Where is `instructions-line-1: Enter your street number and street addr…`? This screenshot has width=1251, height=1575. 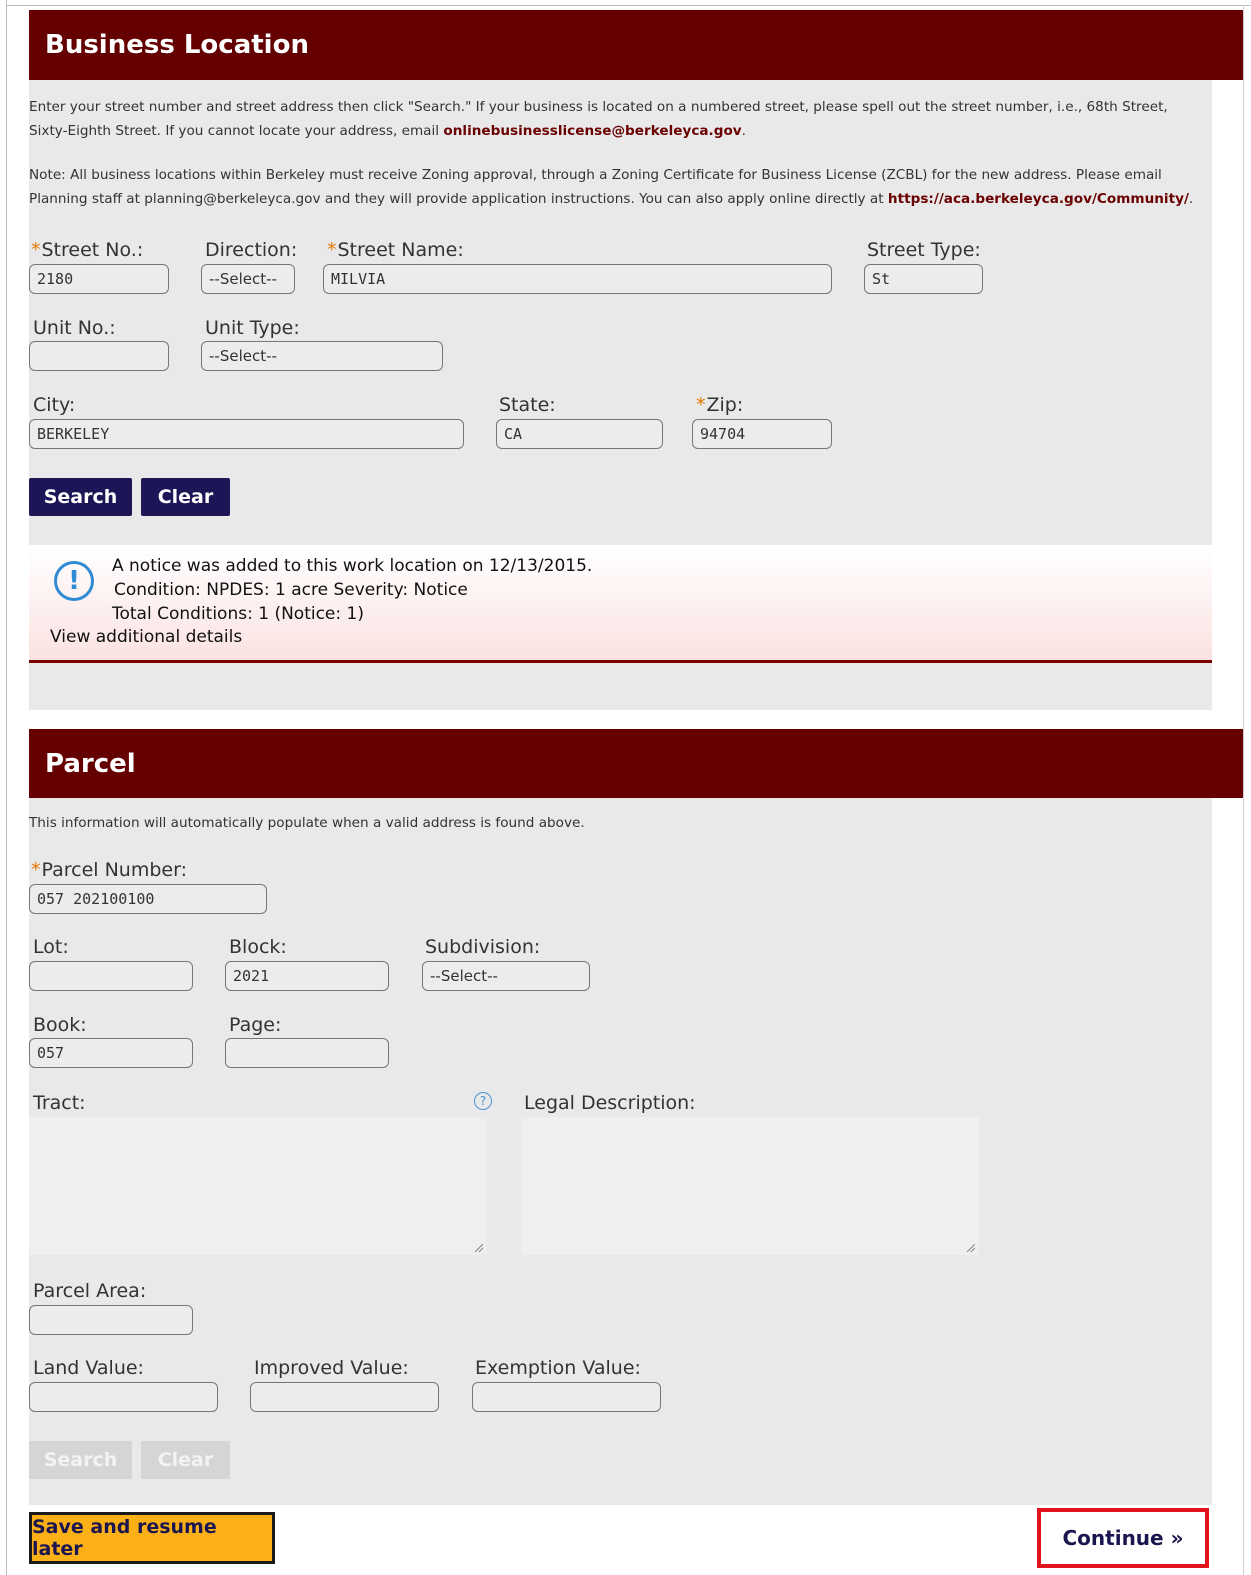 instructions-line-1: Enter your street number and street addr… is located at coordinates (598, 107).